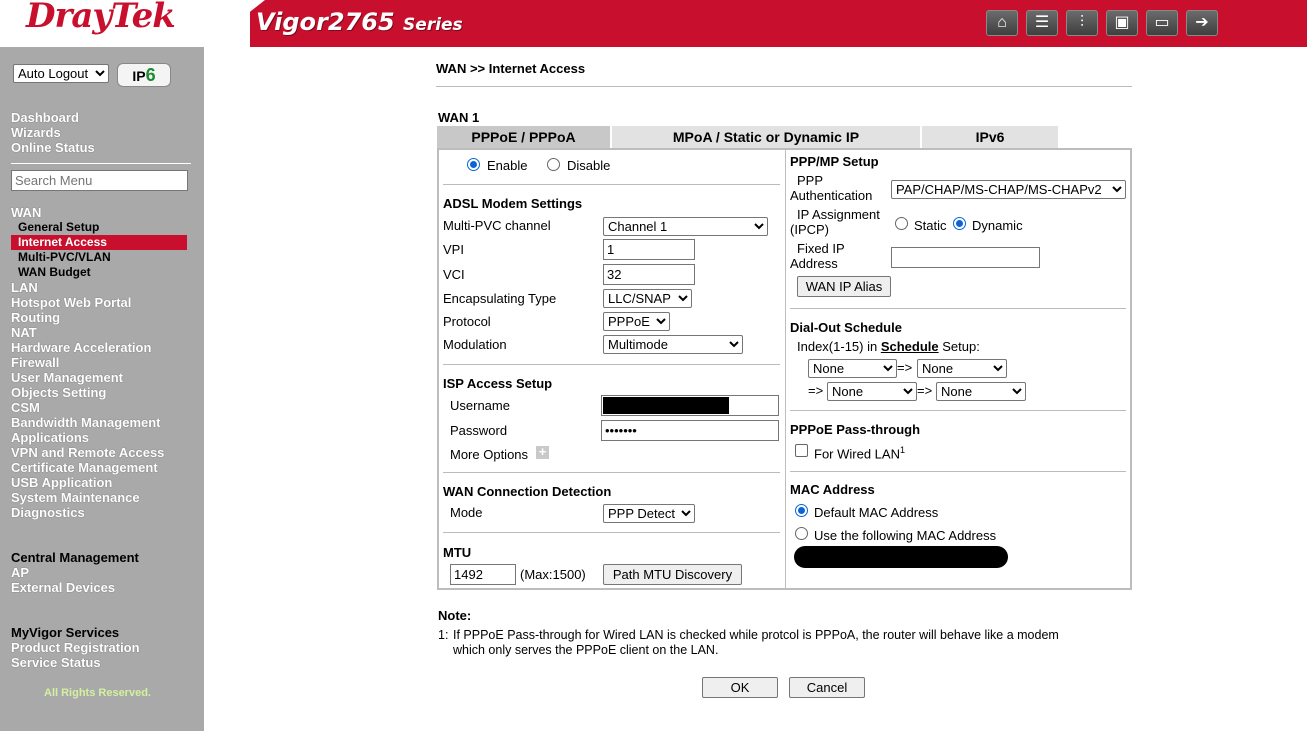  Describe the element at coordinates (479, 430) in the screenshot. I see `password-label: Password` at that location.